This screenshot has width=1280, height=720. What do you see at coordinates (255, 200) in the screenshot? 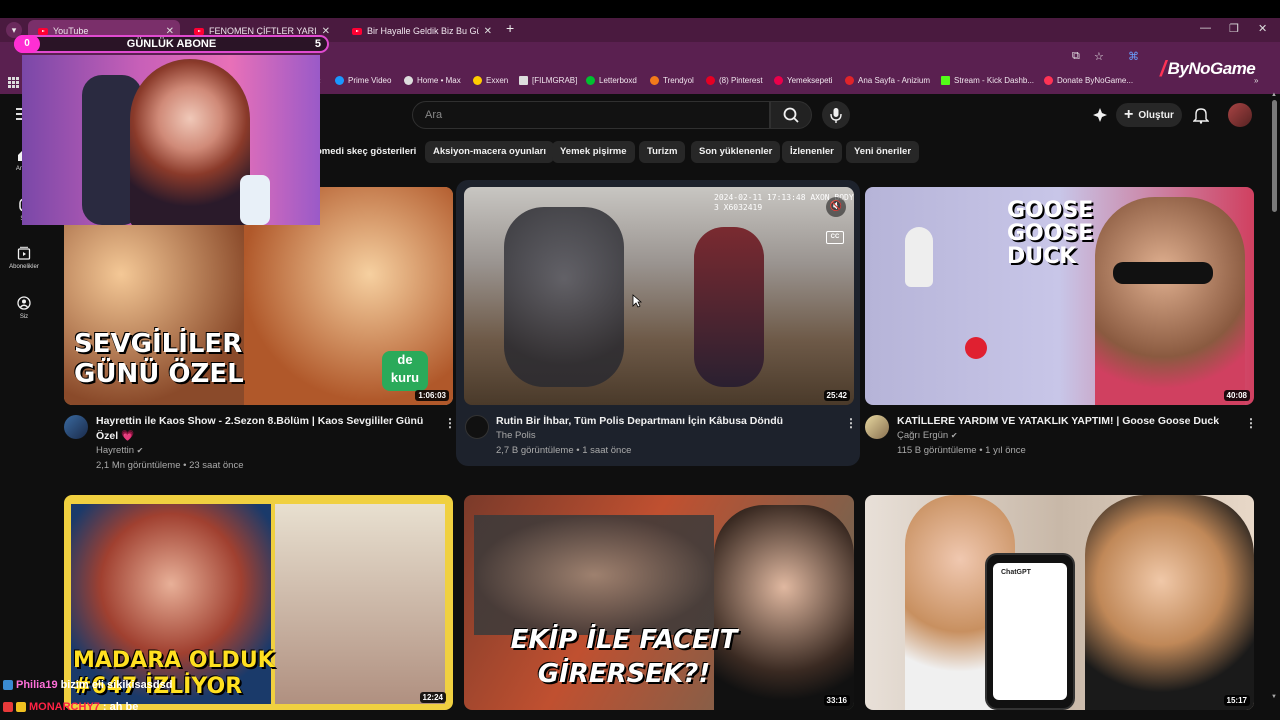
I see `webcam-cup` at bounding box center [255, 200].